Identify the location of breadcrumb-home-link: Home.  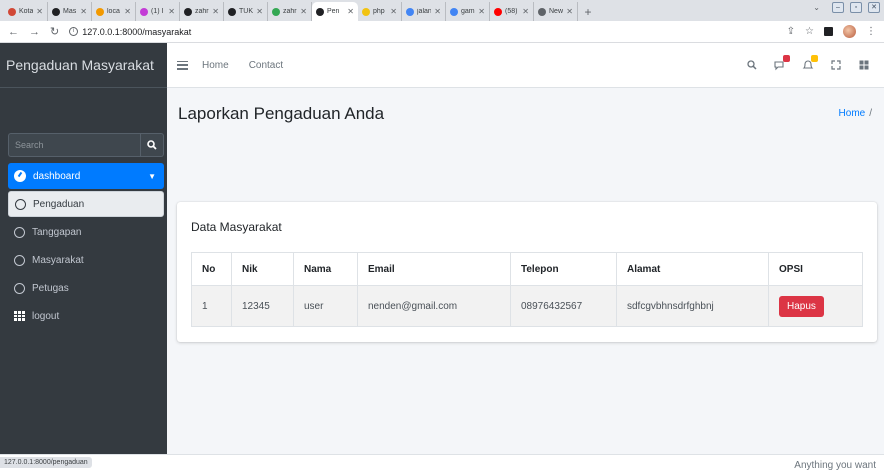
(852, 113).